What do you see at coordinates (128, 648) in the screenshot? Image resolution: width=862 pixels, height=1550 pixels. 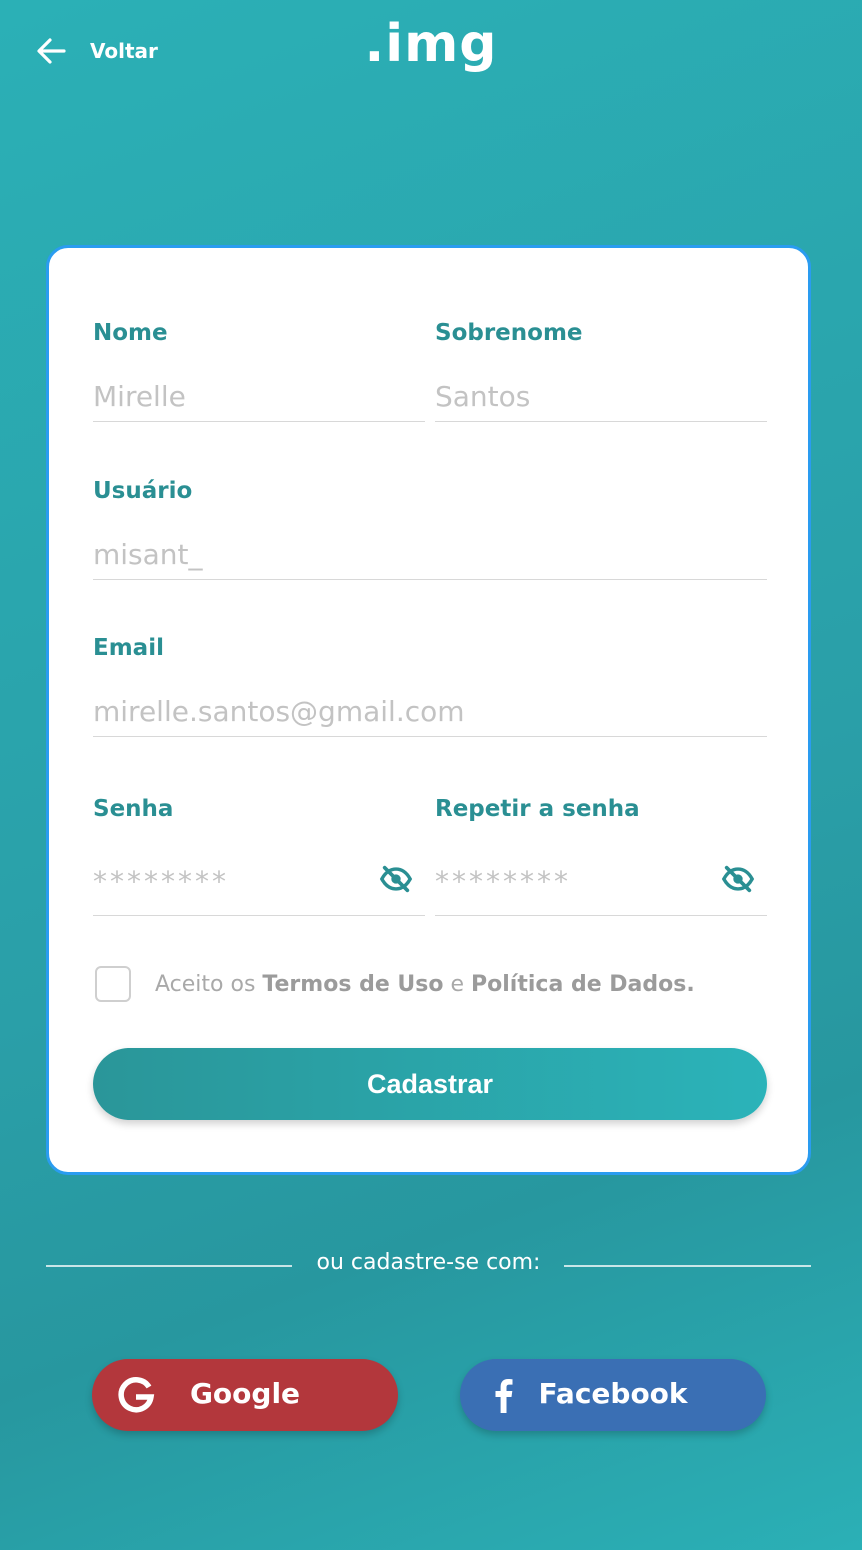 I see `email-label: Email` at bounding box center [128, 648].